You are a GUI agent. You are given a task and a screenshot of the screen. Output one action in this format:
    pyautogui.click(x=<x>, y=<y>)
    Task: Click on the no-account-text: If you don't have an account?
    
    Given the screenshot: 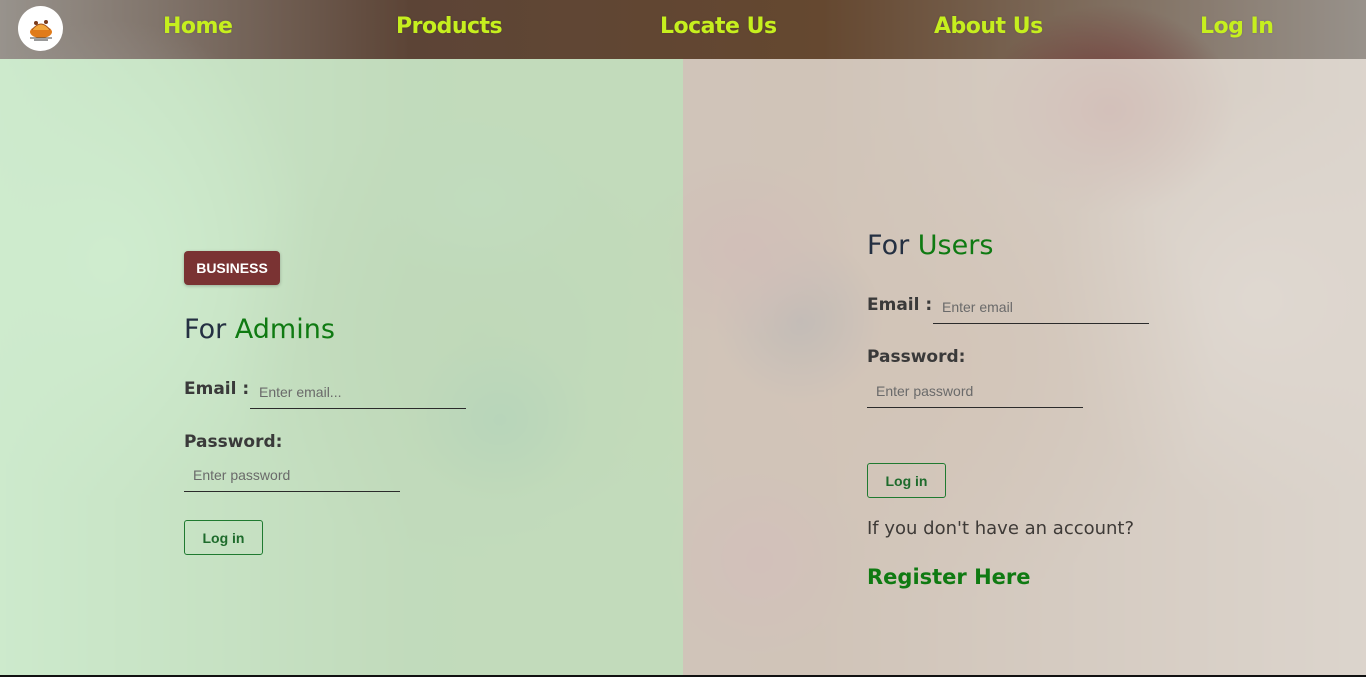 What is the action you would take?
    pyautogui.click(x=1001, y=528)
    